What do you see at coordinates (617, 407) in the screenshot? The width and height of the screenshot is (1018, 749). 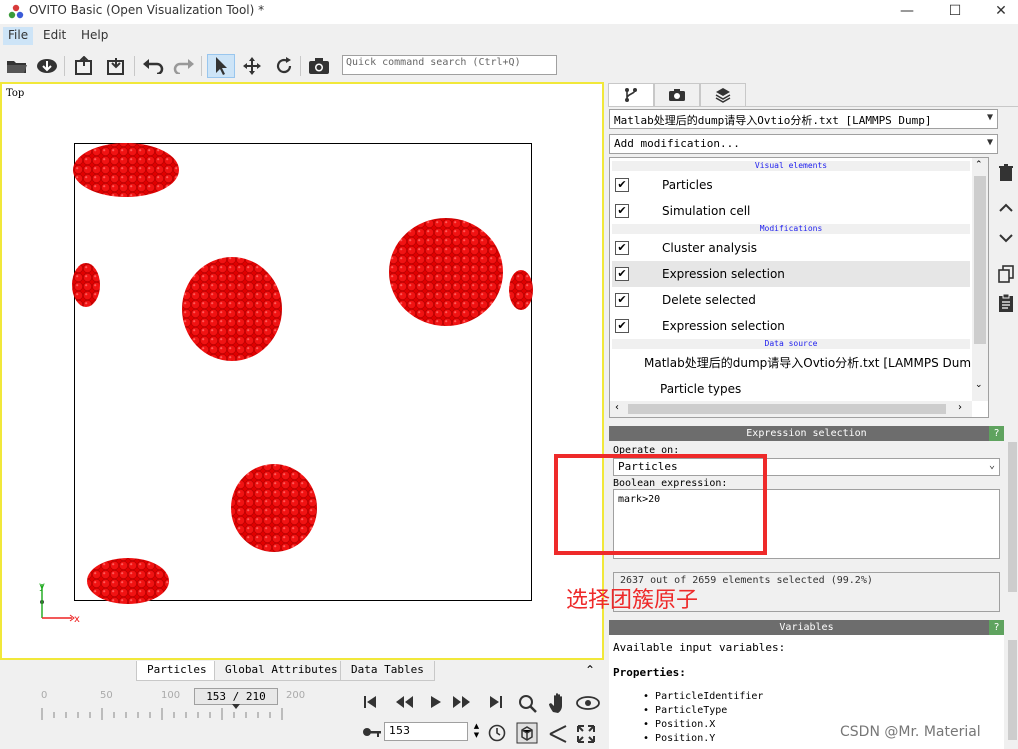 I see `scroll-left-icon: ‹` at bounding box center [617, 407].